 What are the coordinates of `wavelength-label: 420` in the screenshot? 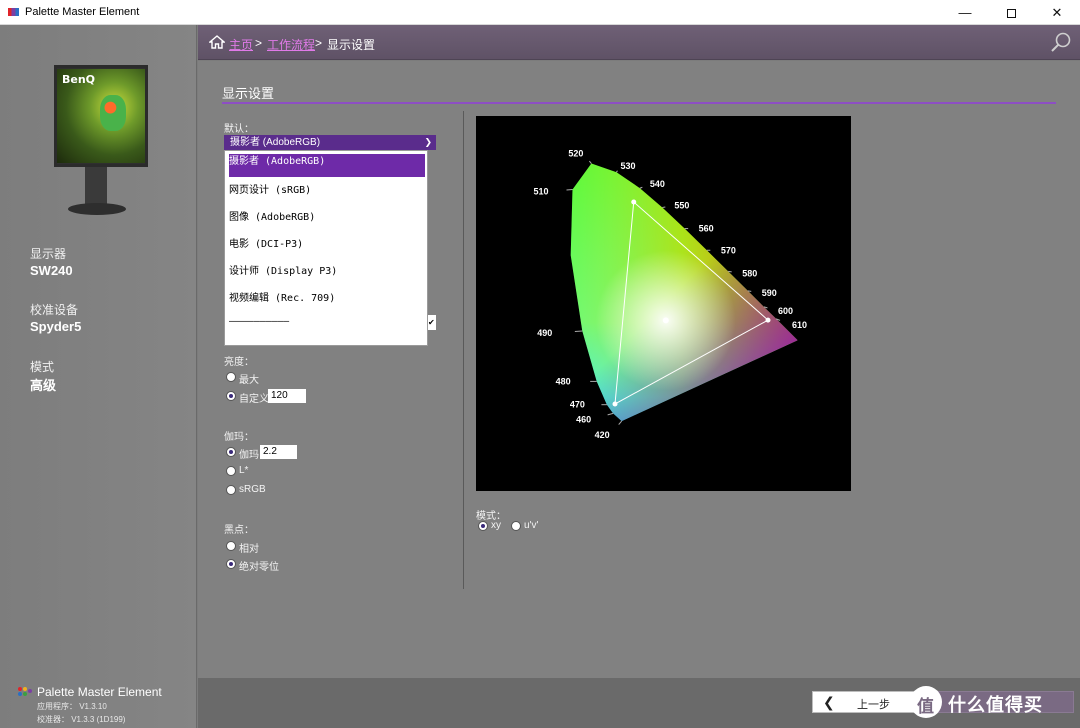 It's located at (602, 435).